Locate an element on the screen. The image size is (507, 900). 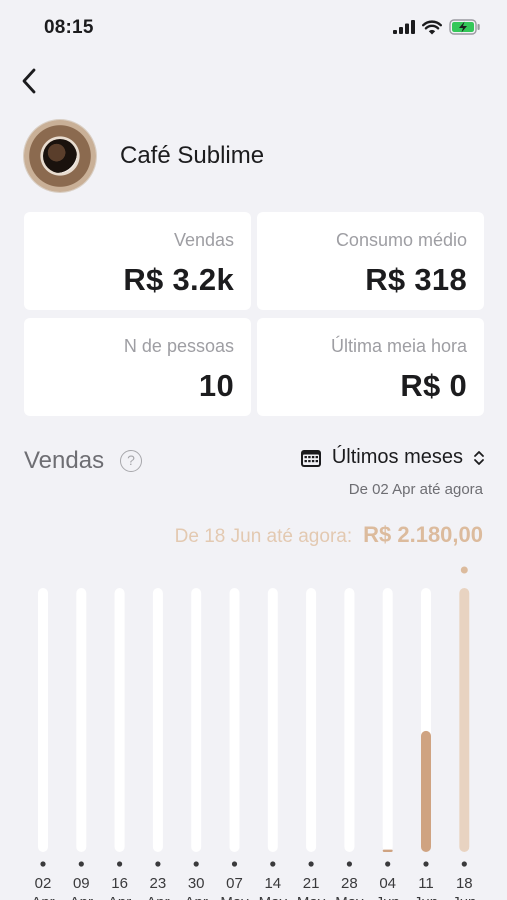
x-tick-day: 21 is located at coordinates (311, 883).